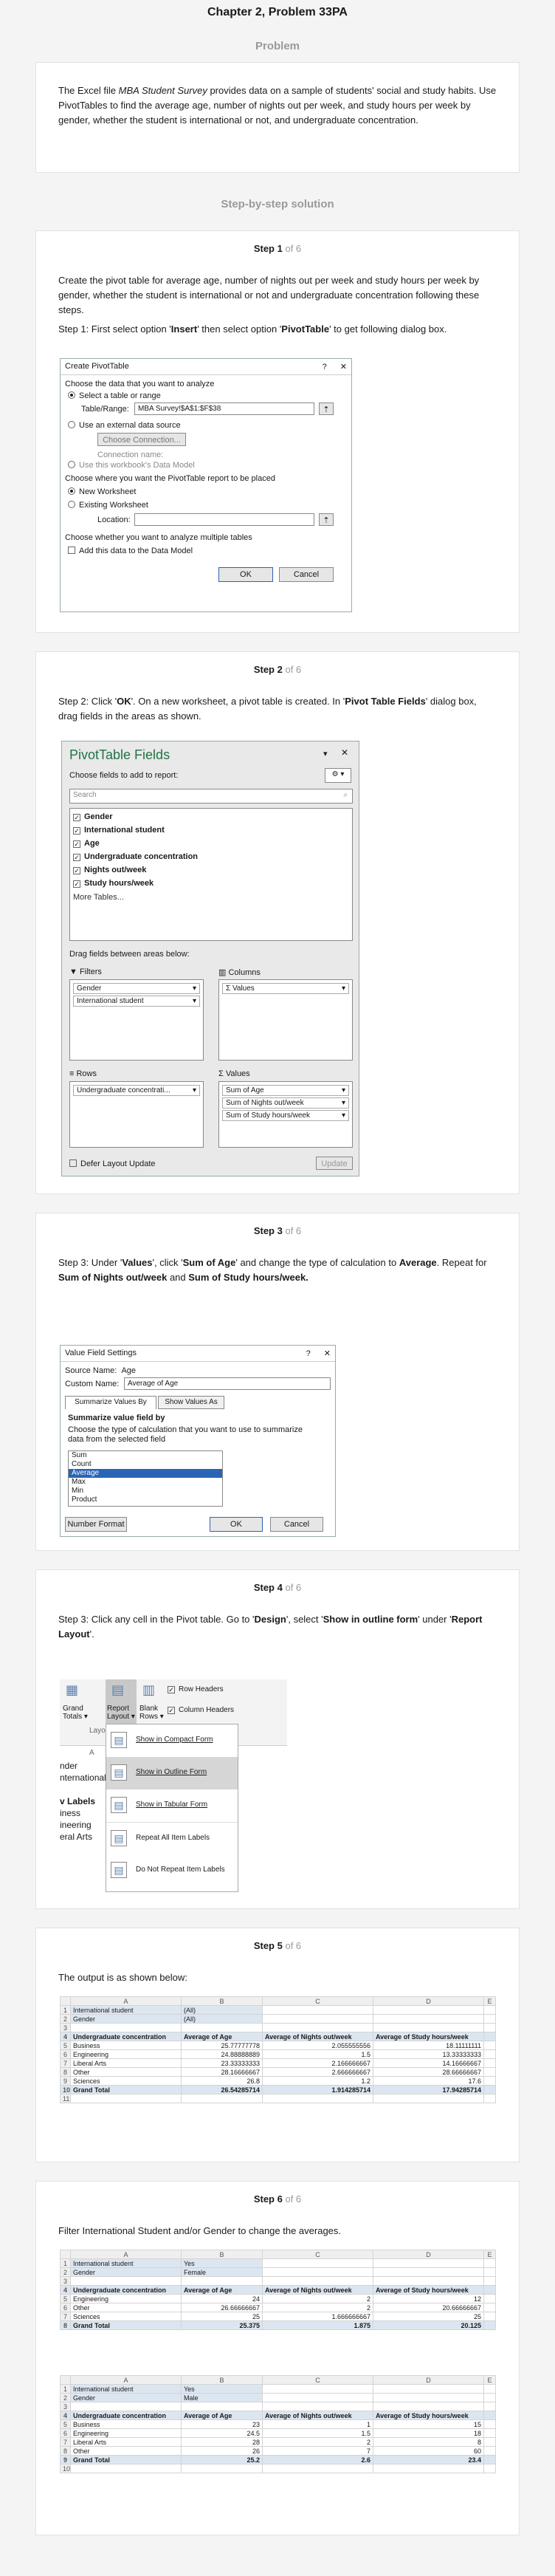  Describe the element at coordinates (338, 775) in the screenshot. I see `gear-icon: ⚙ ▾` at that location.